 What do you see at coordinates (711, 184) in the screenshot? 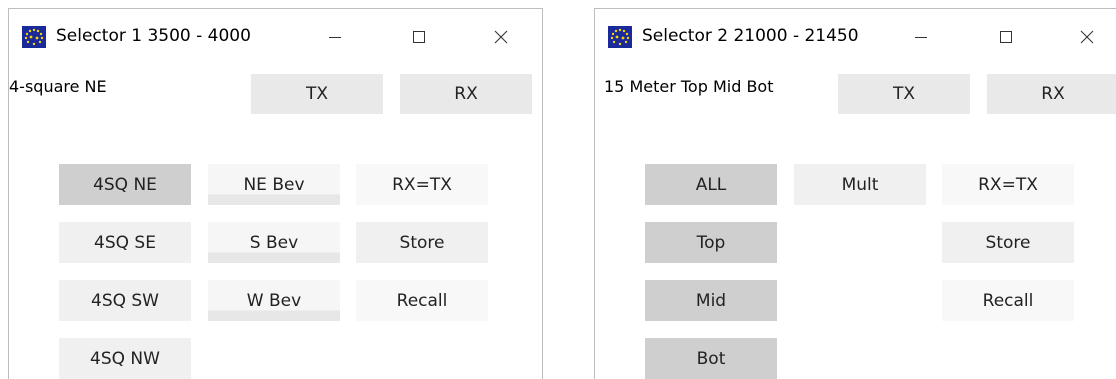
I see `all-button: ALL` at bounding box center [711, 184].